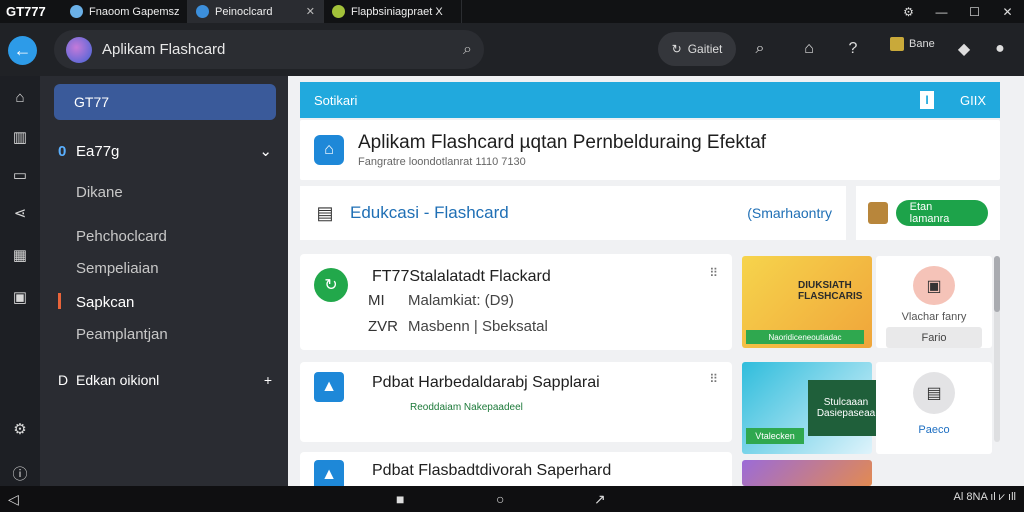  What do you see at coordinates (310, 11) in the screenshot?
I see `tab-2-close-icon: ✕` at bounding box center [310, 11].